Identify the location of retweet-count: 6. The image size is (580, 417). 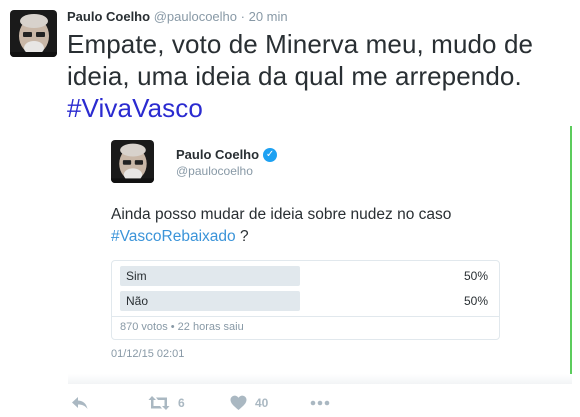
(181, 403).